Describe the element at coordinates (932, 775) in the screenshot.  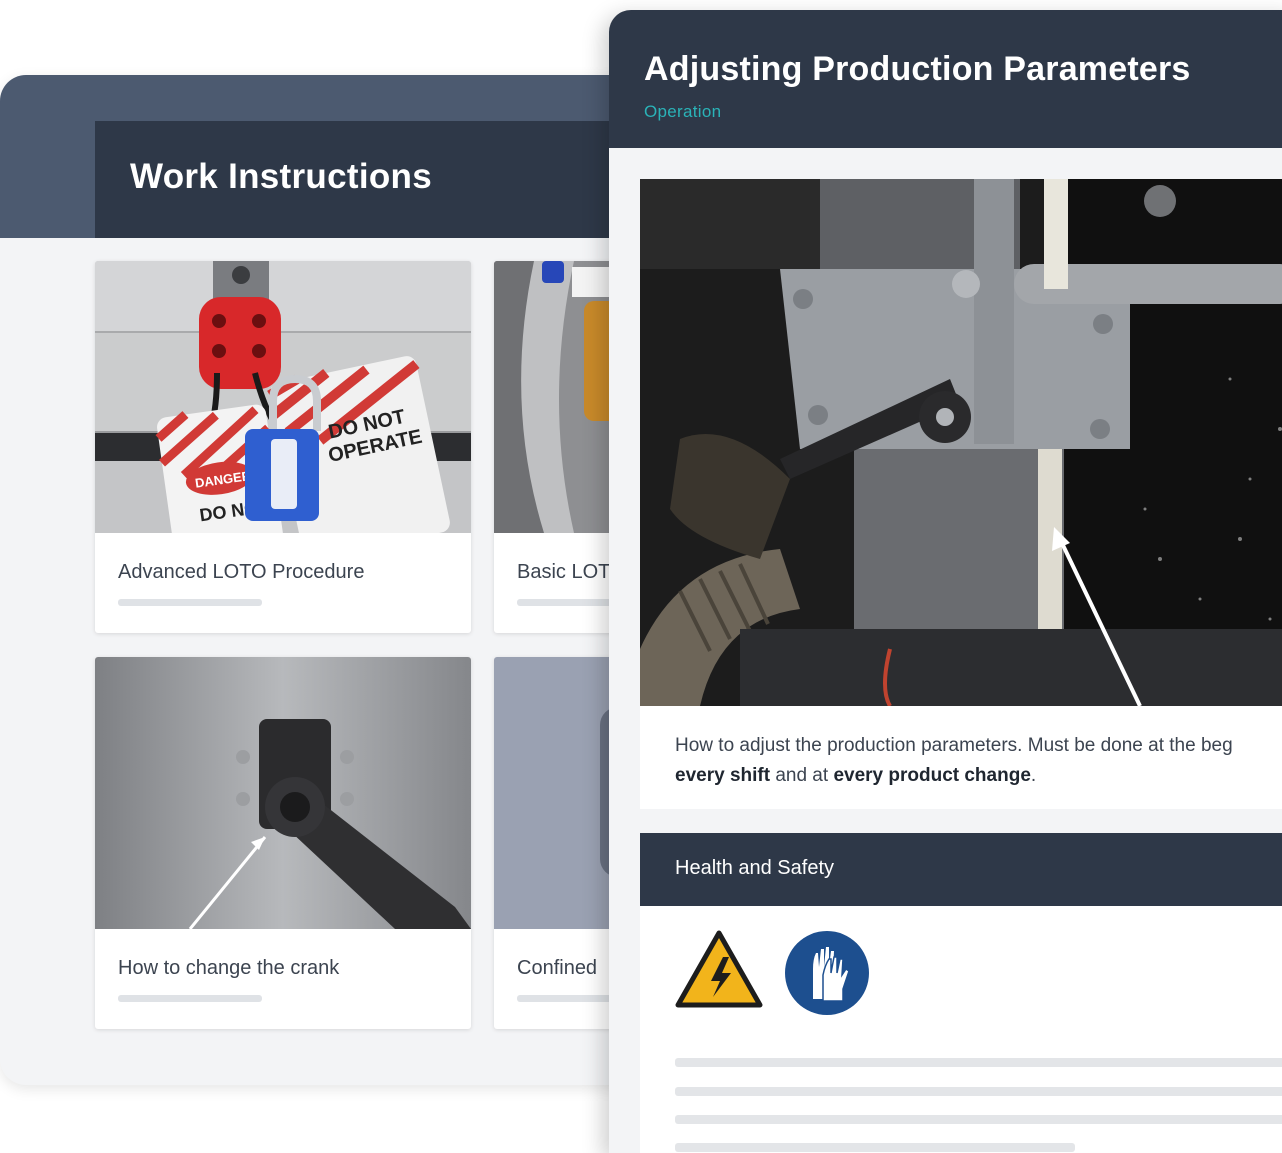
I see `step-text-emphasis: every product change` at that location.